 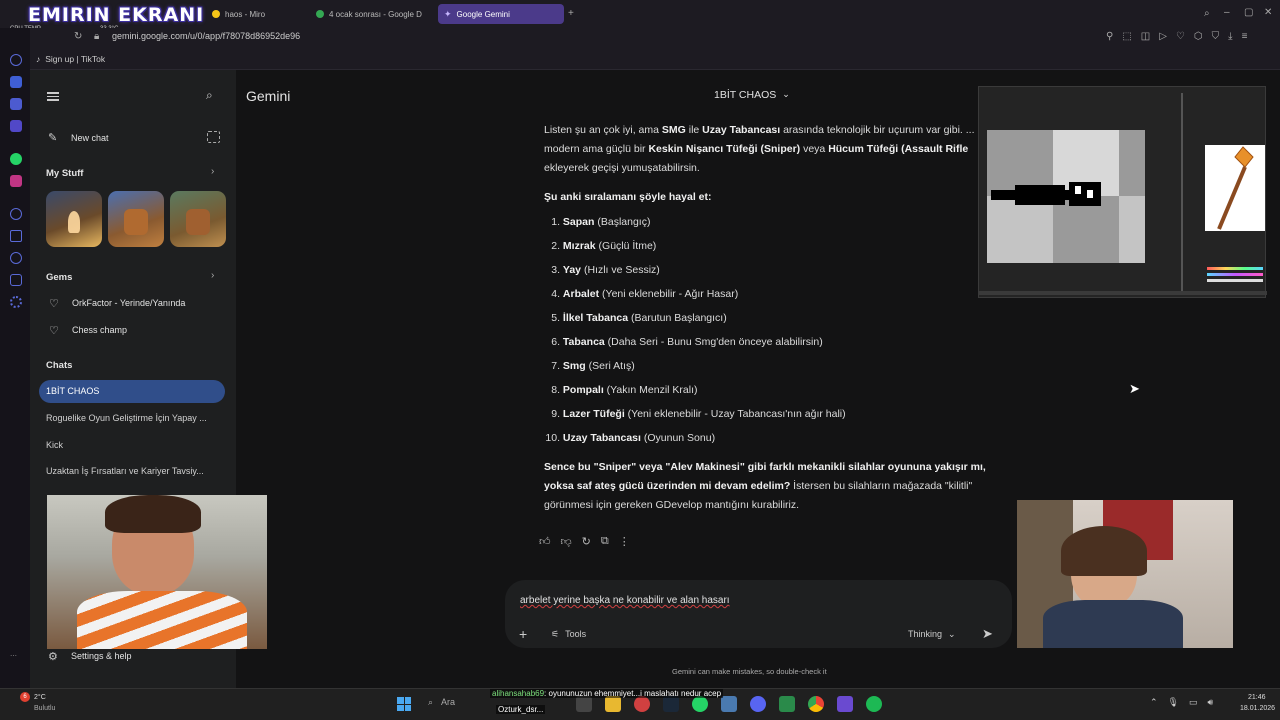 What do you see at coordinates (1248, 12) in the screenshot?
I see `maximize-icon: ▢` at bounding box center [1248, 12].